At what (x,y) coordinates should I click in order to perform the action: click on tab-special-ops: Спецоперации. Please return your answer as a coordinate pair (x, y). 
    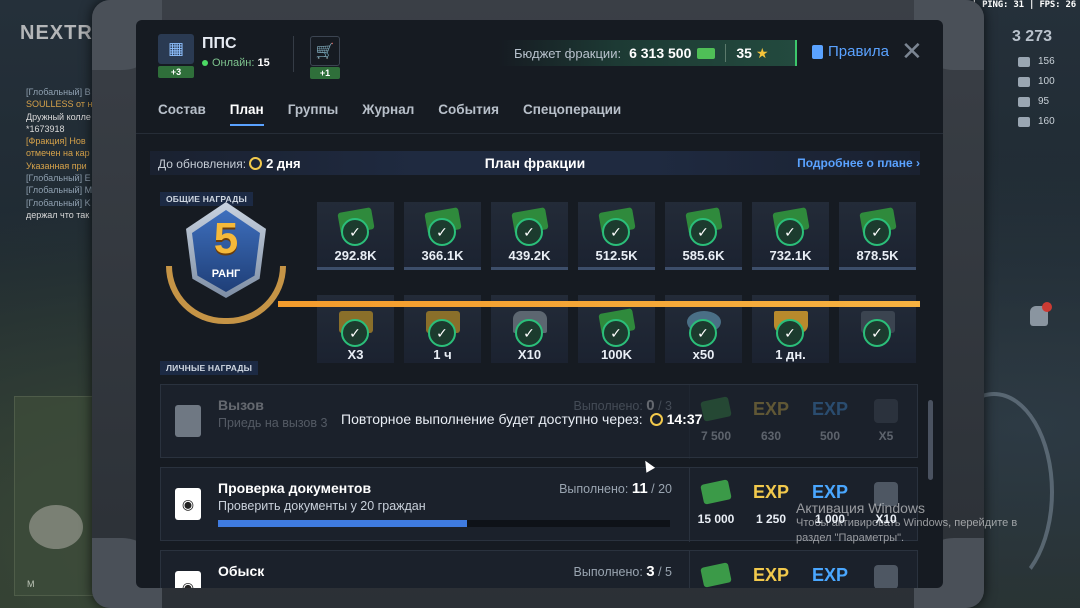
    Looking at the image, I should click on (572, 114).